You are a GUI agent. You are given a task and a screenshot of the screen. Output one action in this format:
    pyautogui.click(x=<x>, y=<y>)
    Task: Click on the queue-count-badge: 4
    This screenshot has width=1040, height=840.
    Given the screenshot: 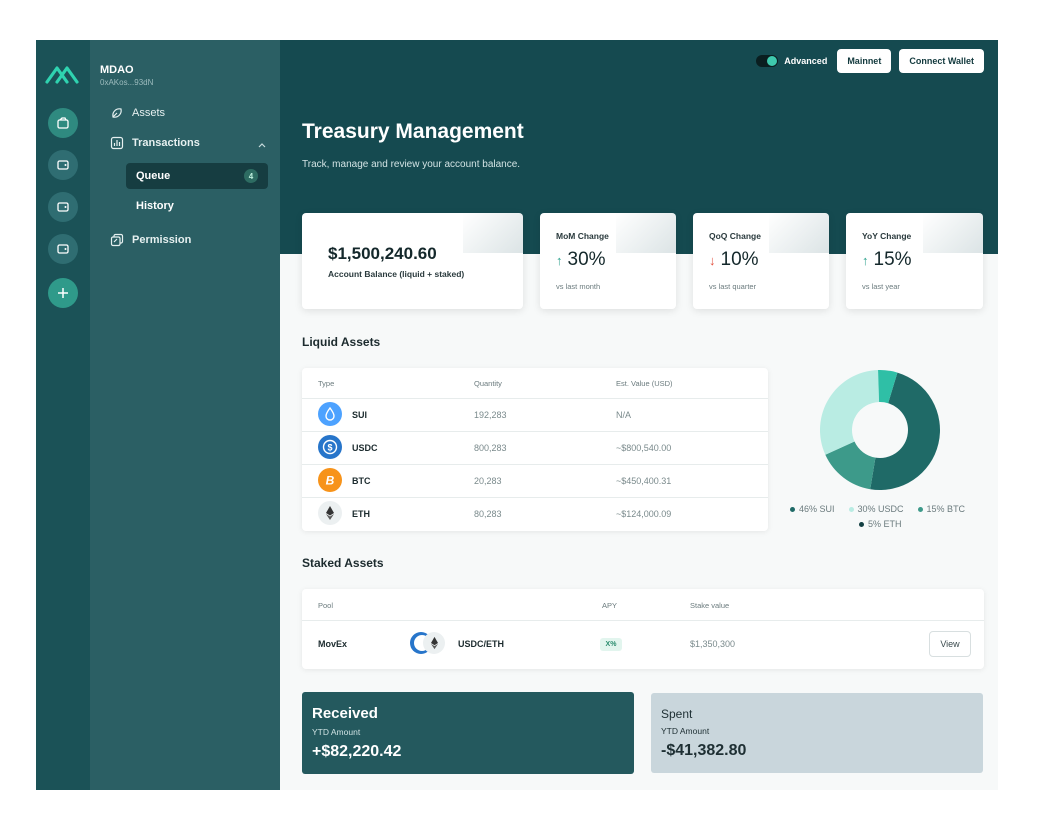 What is the action you would take?
    pyautogui.click(x=251, y=176)
    